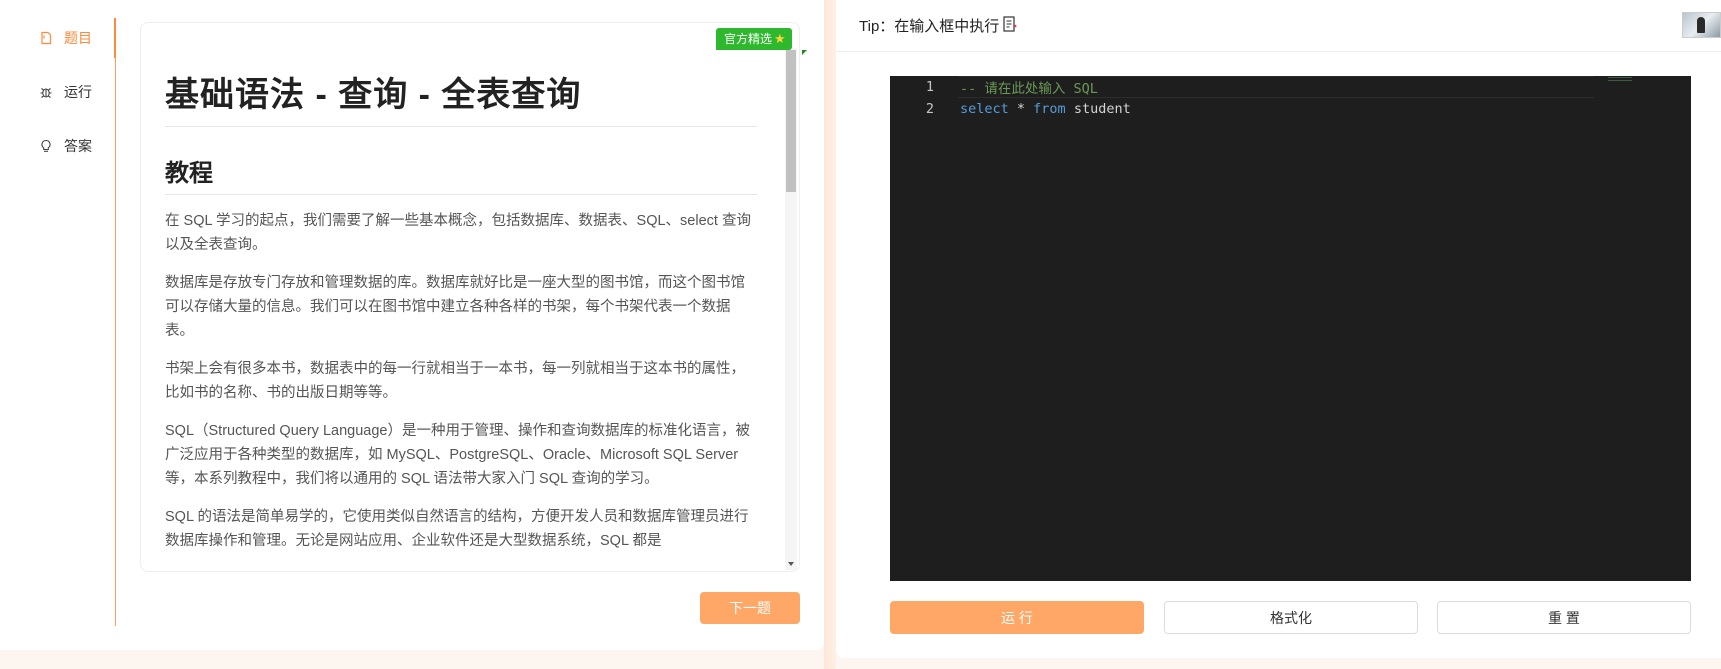 The image size is (1721, 669). What do you see at coordinates (748, 39) in the screenshot?
I see `badge-label: 官方精选` at bounding box center [748, 39].